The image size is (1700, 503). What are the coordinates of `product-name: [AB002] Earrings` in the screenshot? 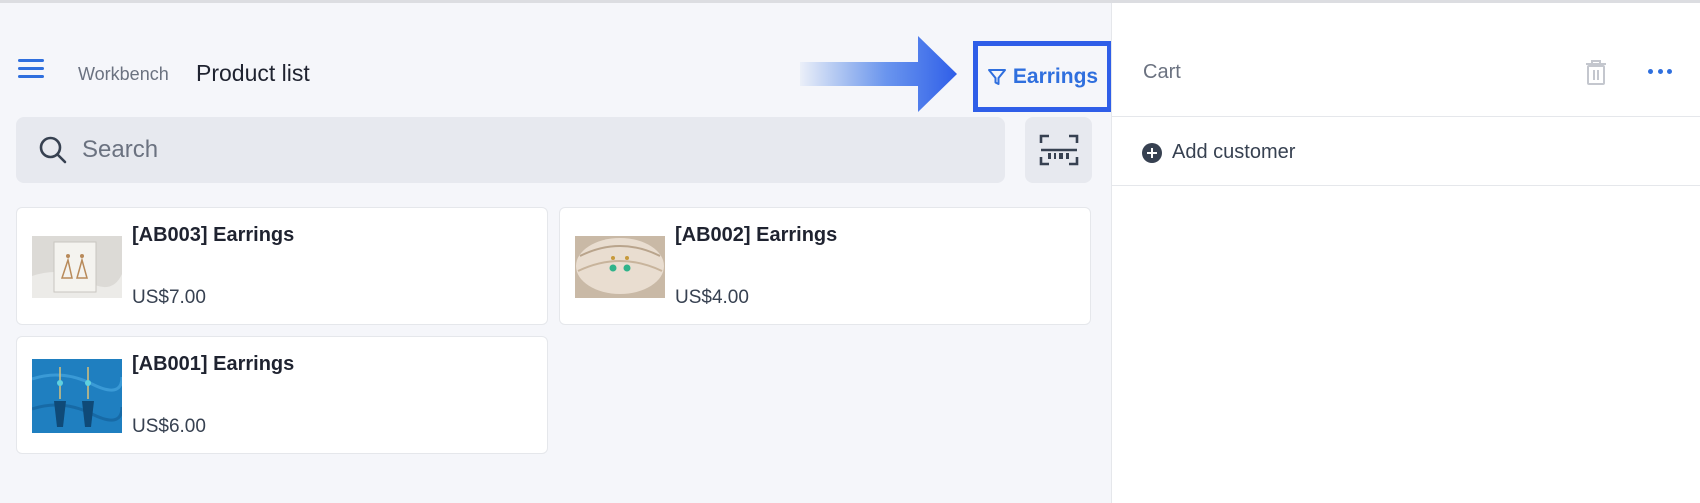 It's located at (756, 235).